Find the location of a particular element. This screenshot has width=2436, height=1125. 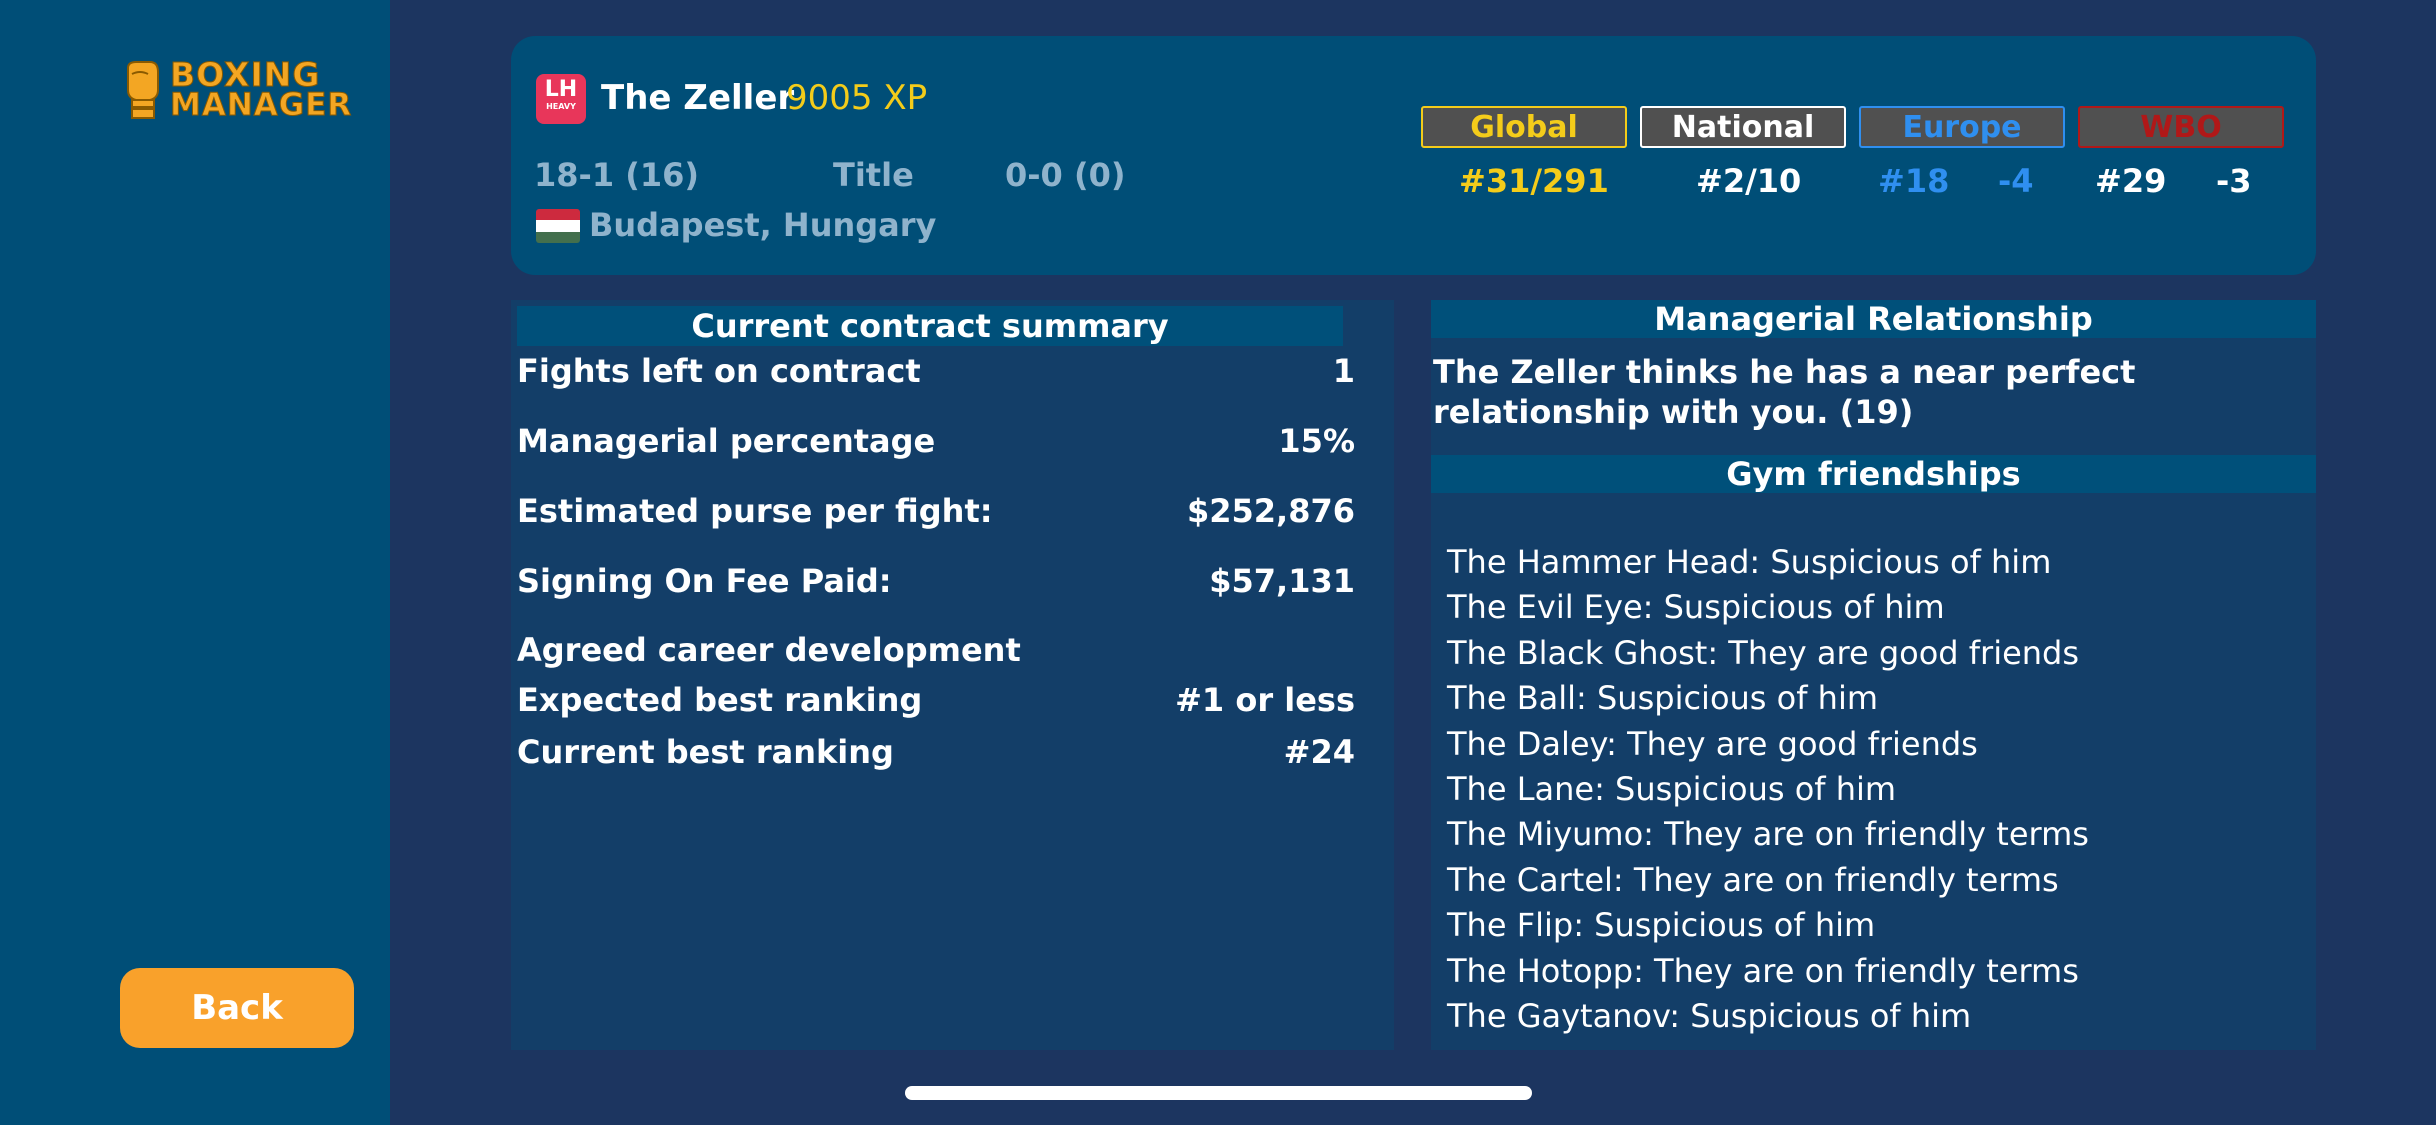

list-item: The Ball: Suspicious of him is located at coordinates (1662, 698).